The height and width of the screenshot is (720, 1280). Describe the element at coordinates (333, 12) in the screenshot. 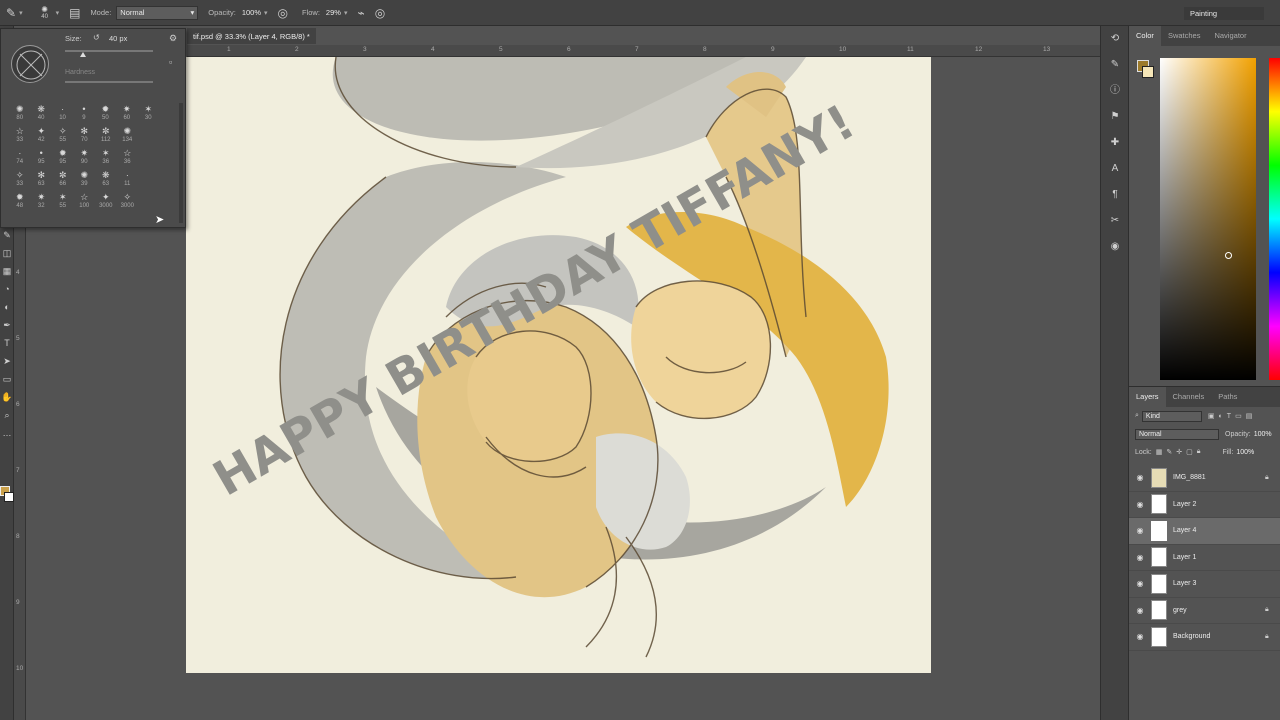

I see `flow-value: 29%` at that location.